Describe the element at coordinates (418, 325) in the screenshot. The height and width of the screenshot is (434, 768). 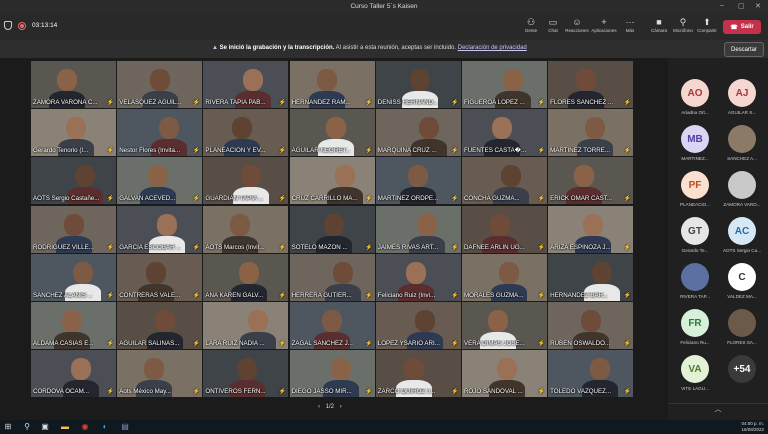
I see `participant-tile: LOPEZ YSARIO ARI... ⚡` at that location.